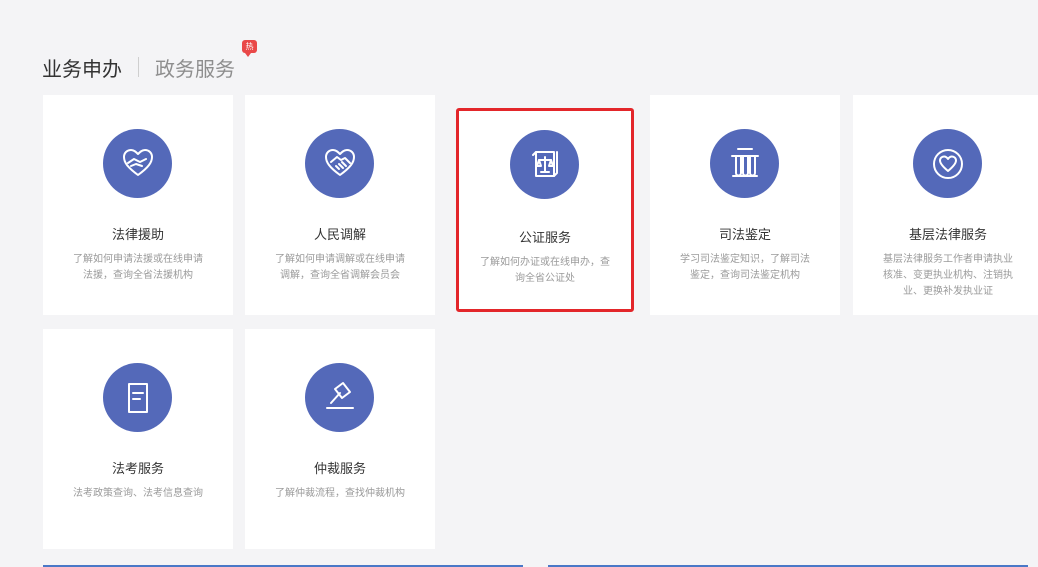 This screenshot has width=1038, height=567. Describe the element at coordinates (138, 439) in the screenshot. I see `card-law-exam-service: 法考服务 法考政策查询、法考信息查询` at that location.